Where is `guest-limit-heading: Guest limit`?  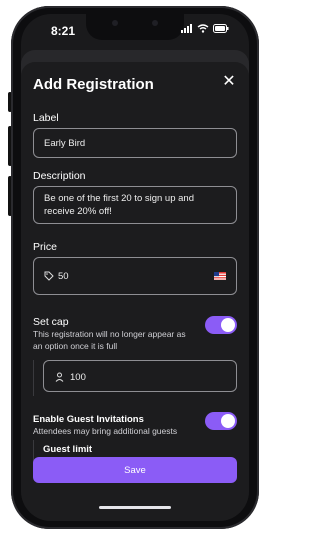
guest-limit-heading: Guest limit is located at coordinates (68, 449).